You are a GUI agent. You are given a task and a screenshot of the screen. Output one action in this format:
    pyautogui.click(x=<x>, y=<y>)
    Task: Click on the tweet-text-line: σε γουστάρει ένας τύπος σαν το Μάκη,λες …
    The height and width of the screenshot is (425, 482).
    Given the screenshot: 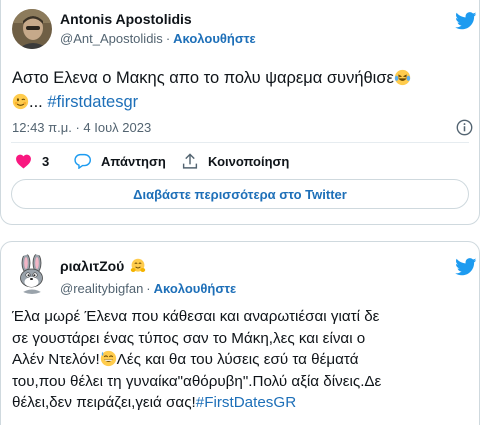 What is the action you would take?
    pyautogui.click(x=189, y=338)
    